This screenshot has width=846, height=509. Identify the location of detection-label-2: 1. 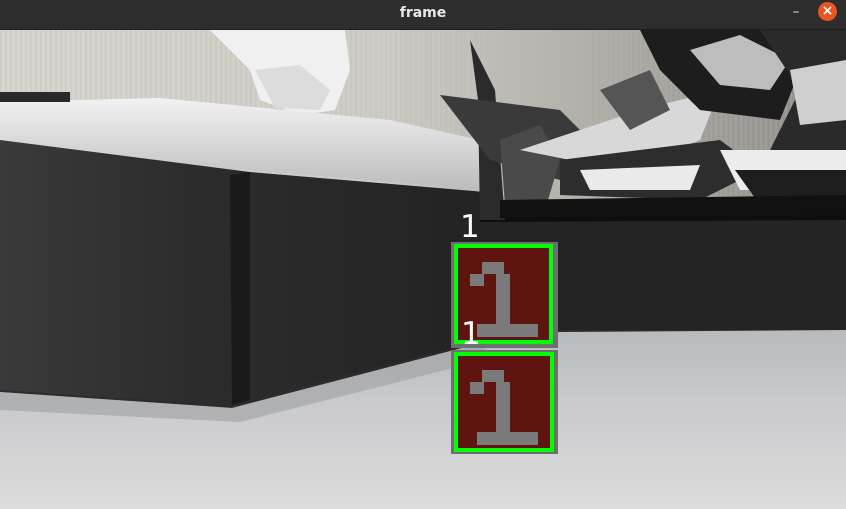
(471, 334).